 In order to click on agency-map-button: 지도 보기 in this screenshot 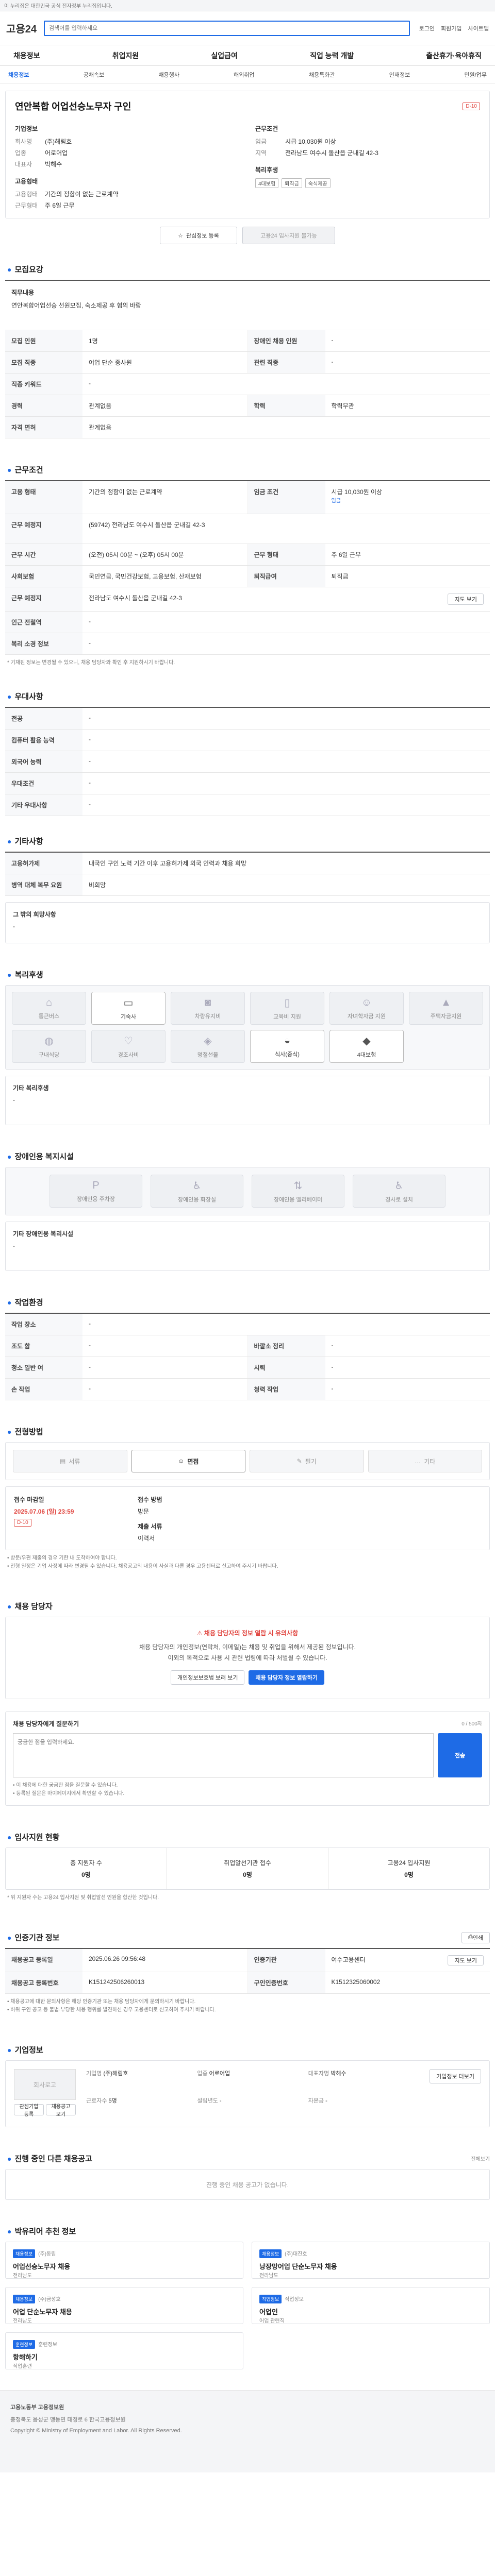, I will do `click(466, 1960)`.